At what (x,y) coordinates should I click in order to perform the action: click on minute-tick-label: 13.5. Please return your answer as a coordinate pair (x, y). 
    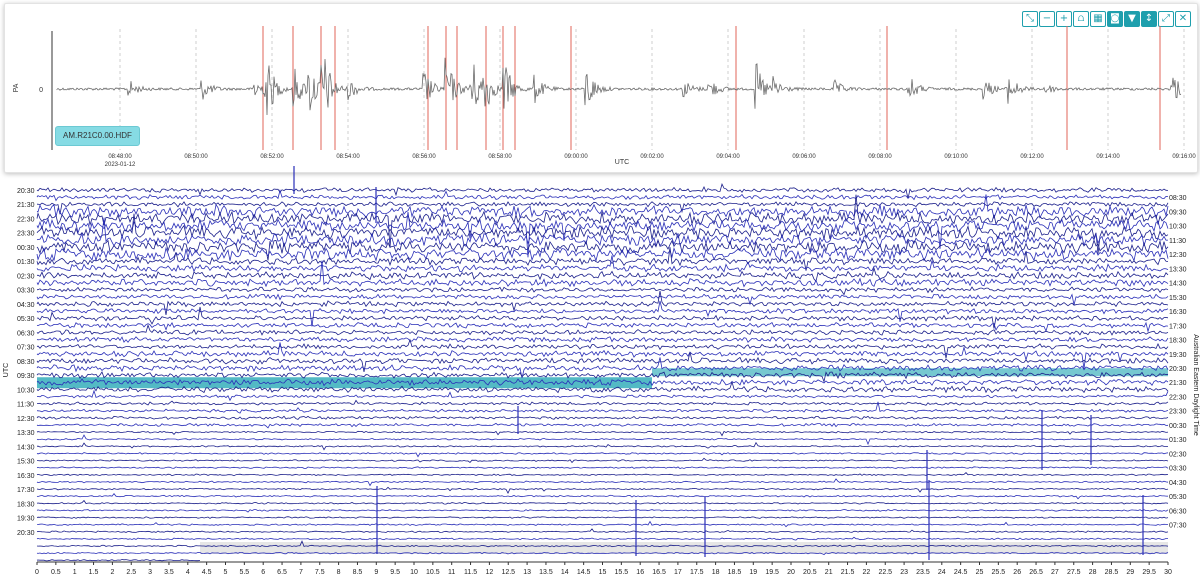
    Looking at the image, I should click on (546, 572).